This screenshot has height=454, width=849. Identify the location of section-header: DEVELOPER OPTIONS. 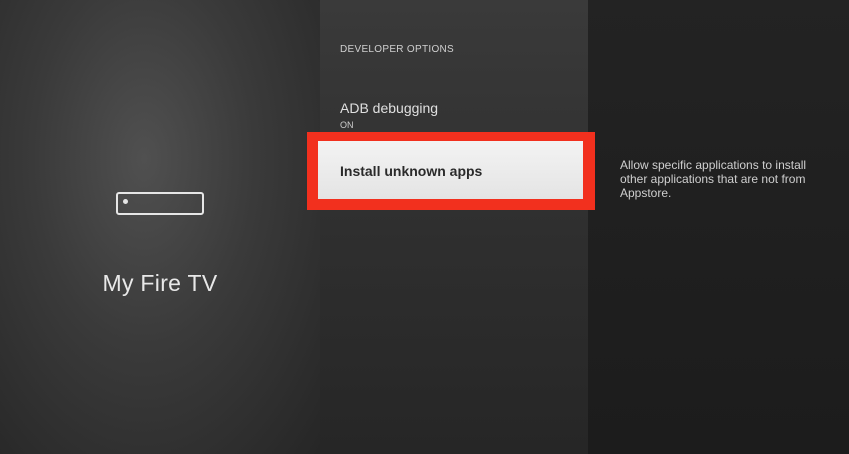
(397, 49).